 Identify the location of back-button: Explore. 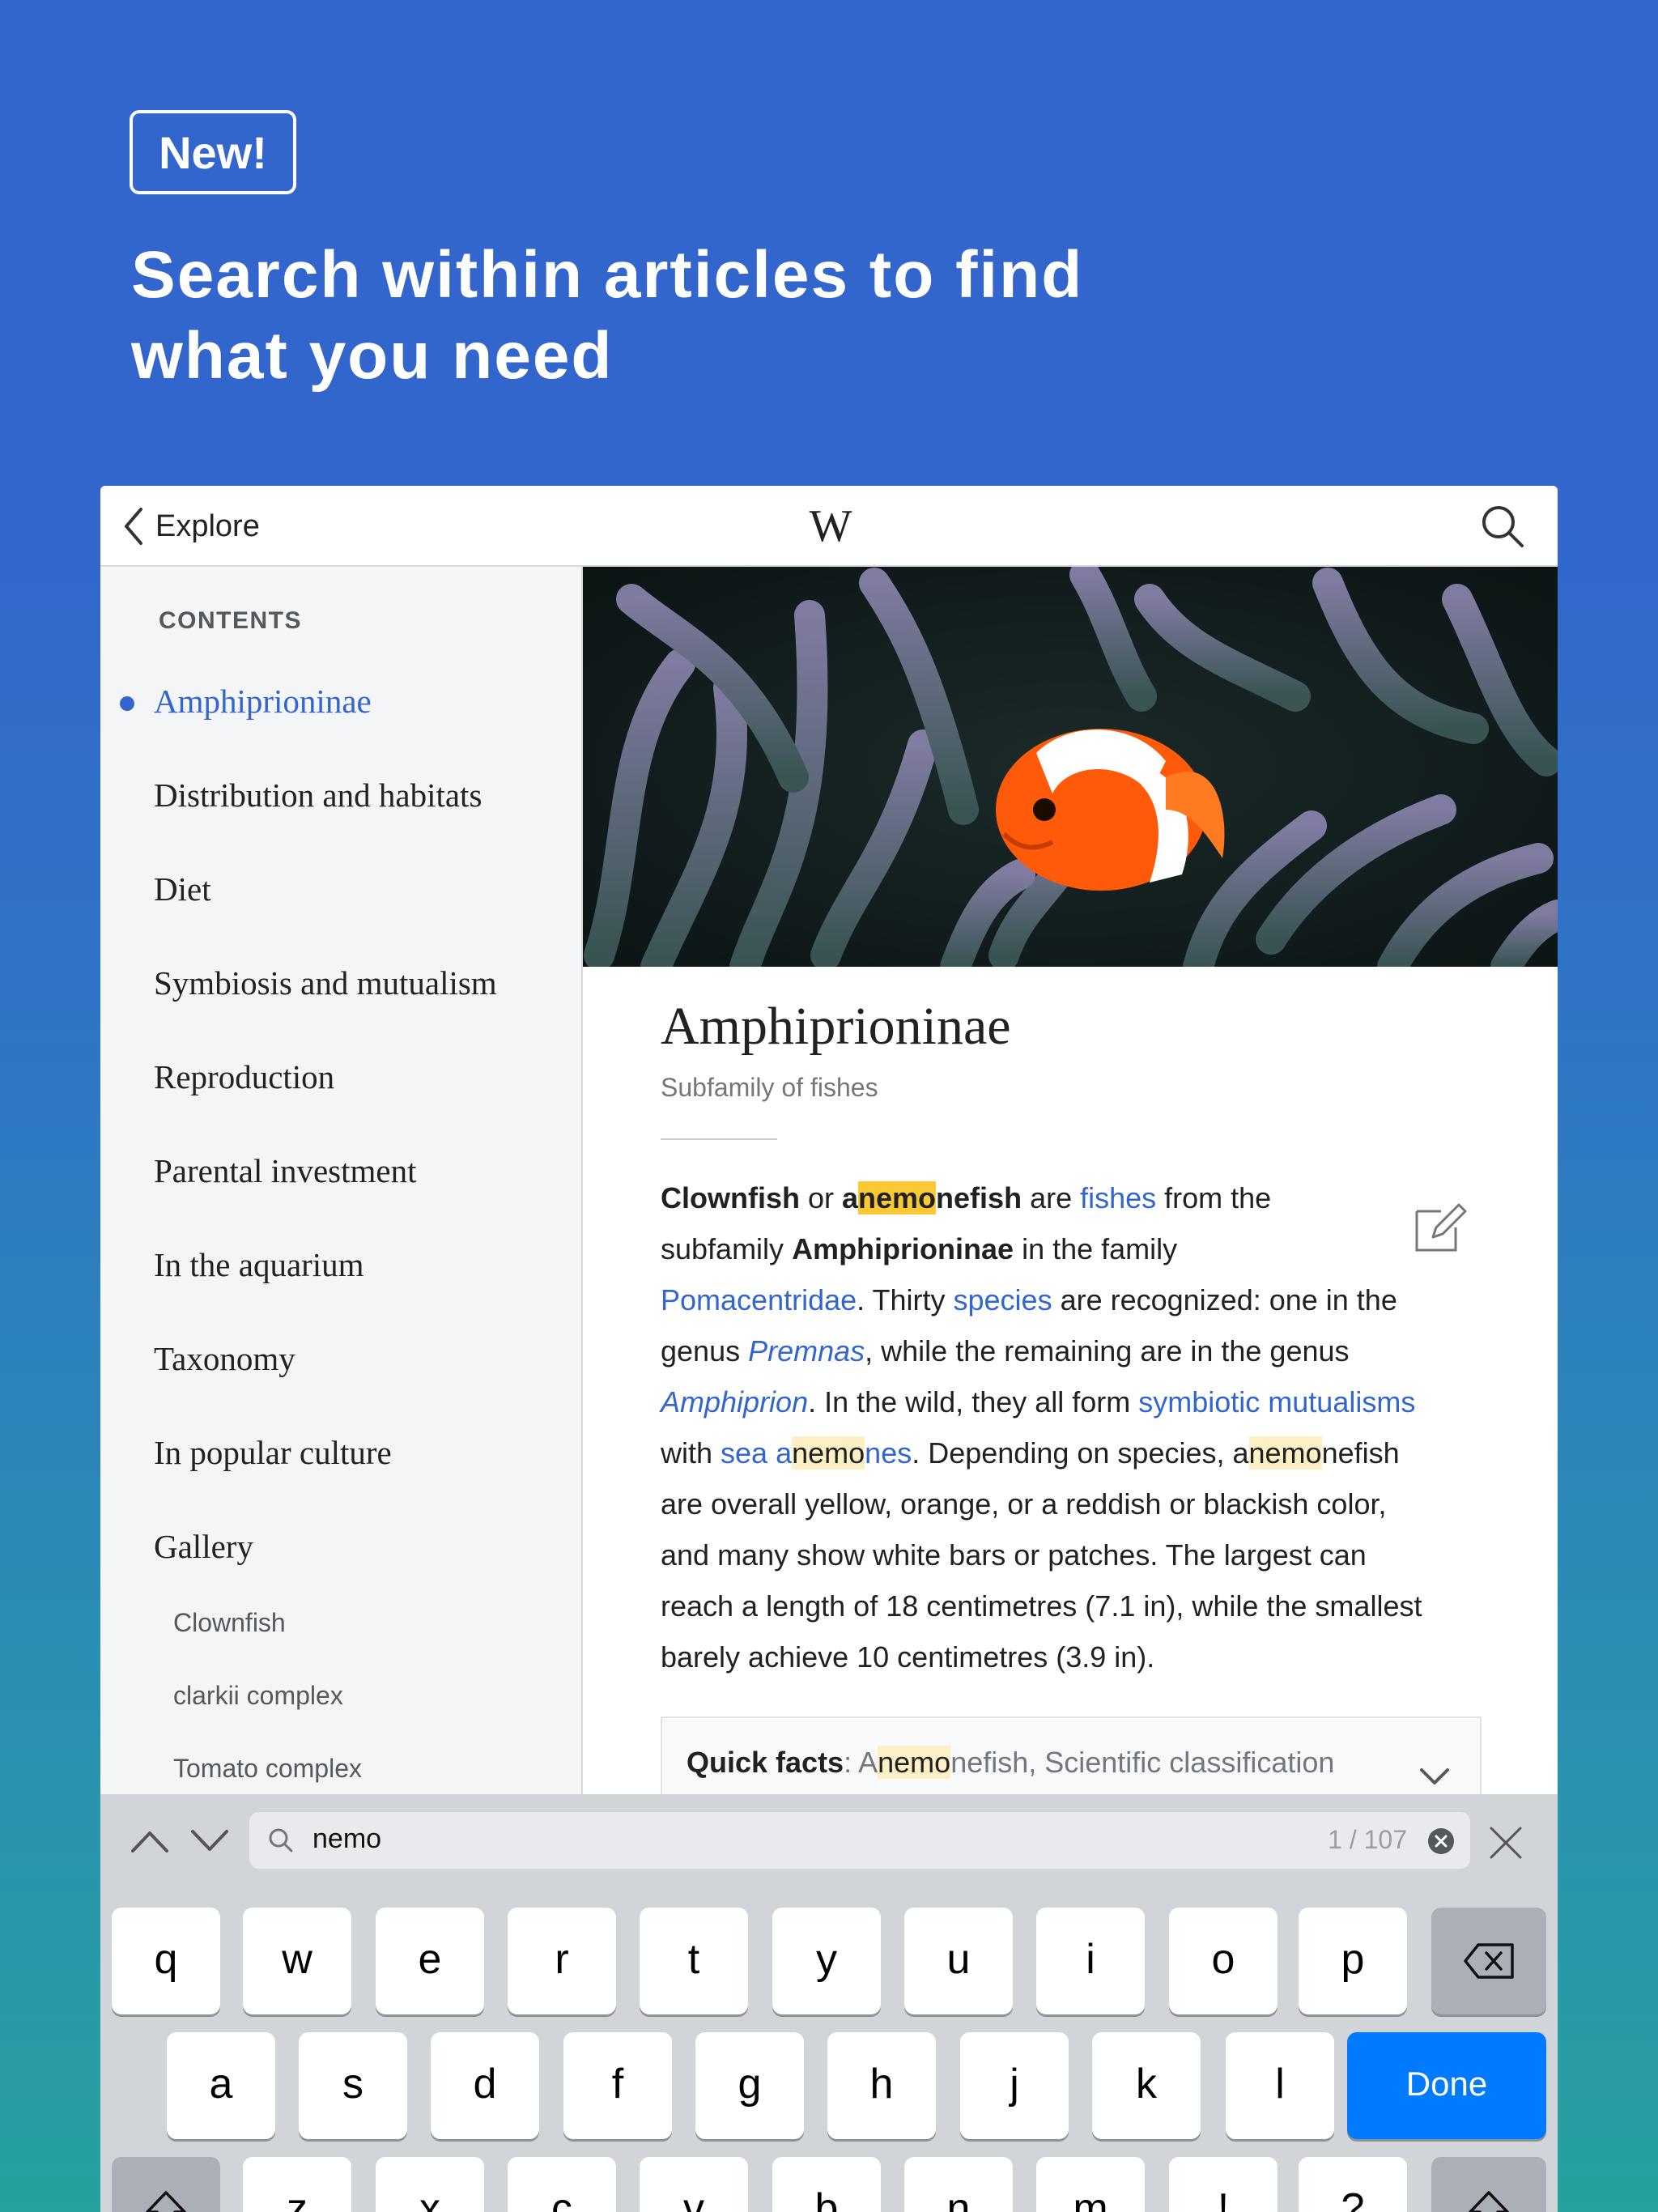
(190, 527).